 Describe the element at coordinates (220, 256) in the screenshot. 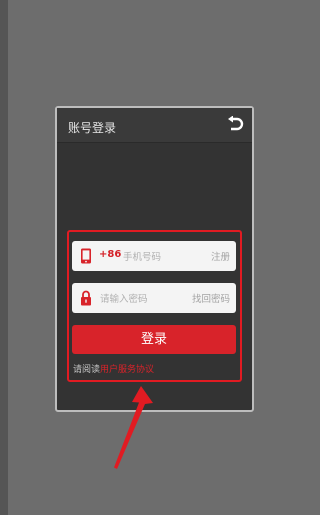

I see `register-link: 注册` at that location.